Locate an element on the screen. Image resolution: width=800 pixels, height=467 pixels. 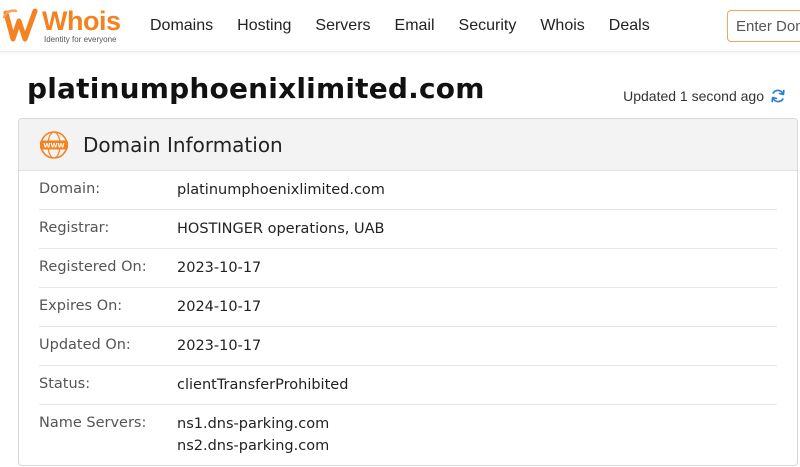
nav-item-deals: Deals is located at coordinates (629, 26).